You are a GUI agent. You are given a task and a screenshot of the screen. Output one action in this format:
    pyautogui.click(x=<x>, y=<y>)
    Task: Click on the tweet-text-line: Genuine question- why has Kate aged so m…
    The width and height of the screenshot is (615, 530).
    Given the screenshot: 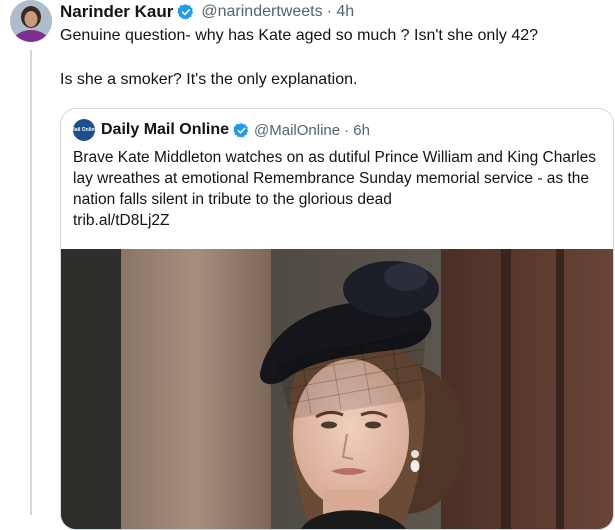 What is the action you would take?
    pyautogui.click(x=299, y=35)
    